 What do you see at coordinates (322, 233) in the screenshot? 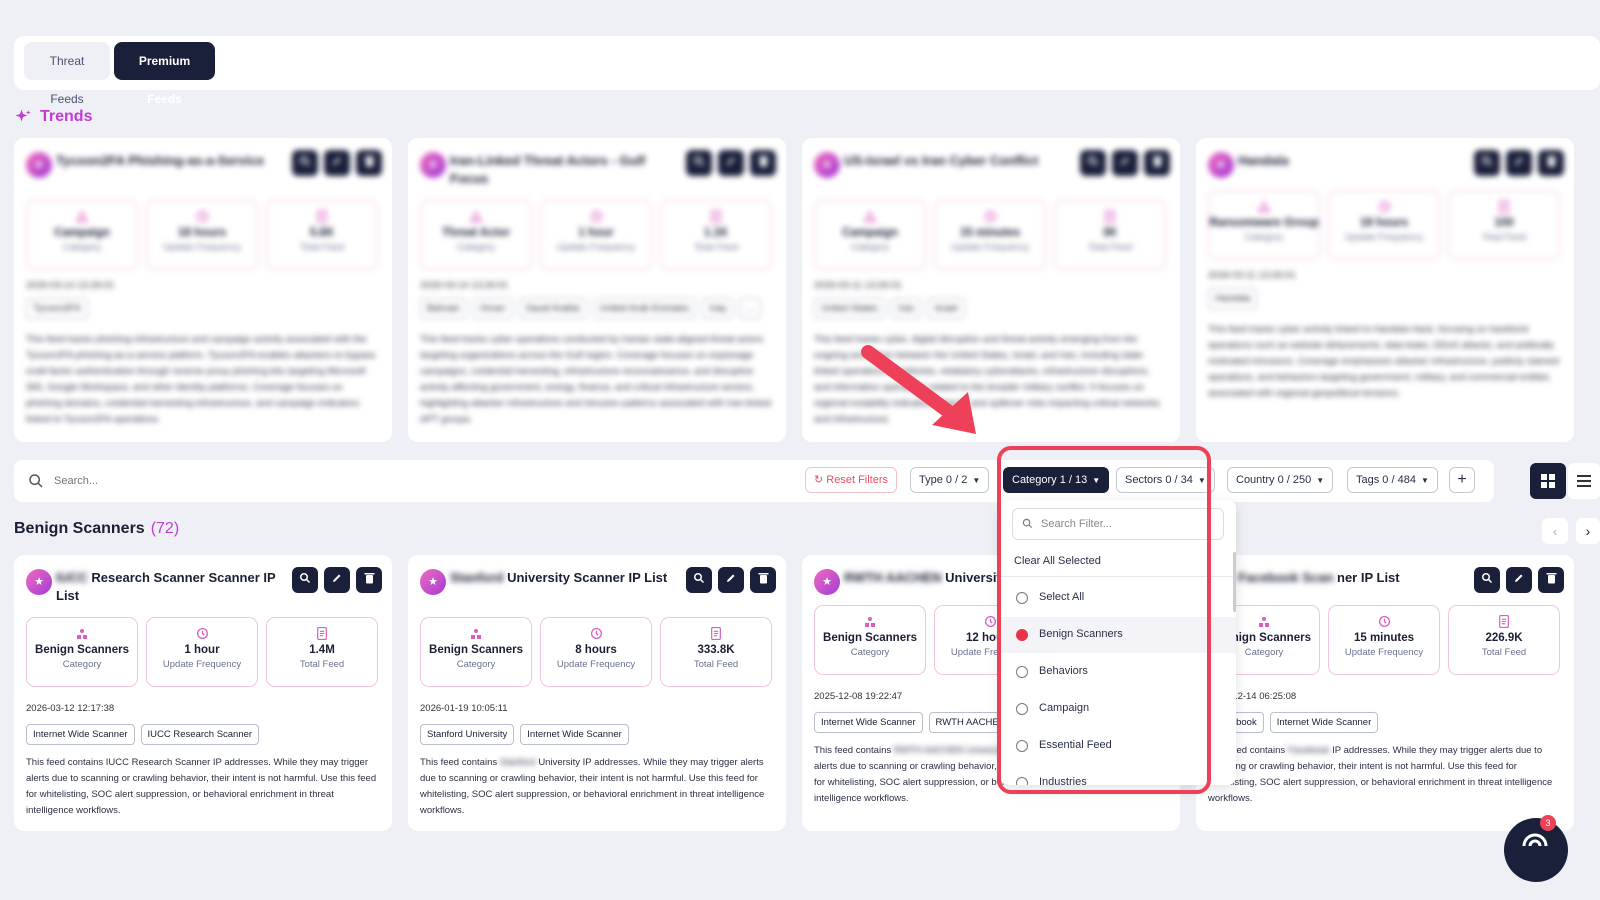
I see `stat-value: 5.6K` at bounding box center [322, 233].